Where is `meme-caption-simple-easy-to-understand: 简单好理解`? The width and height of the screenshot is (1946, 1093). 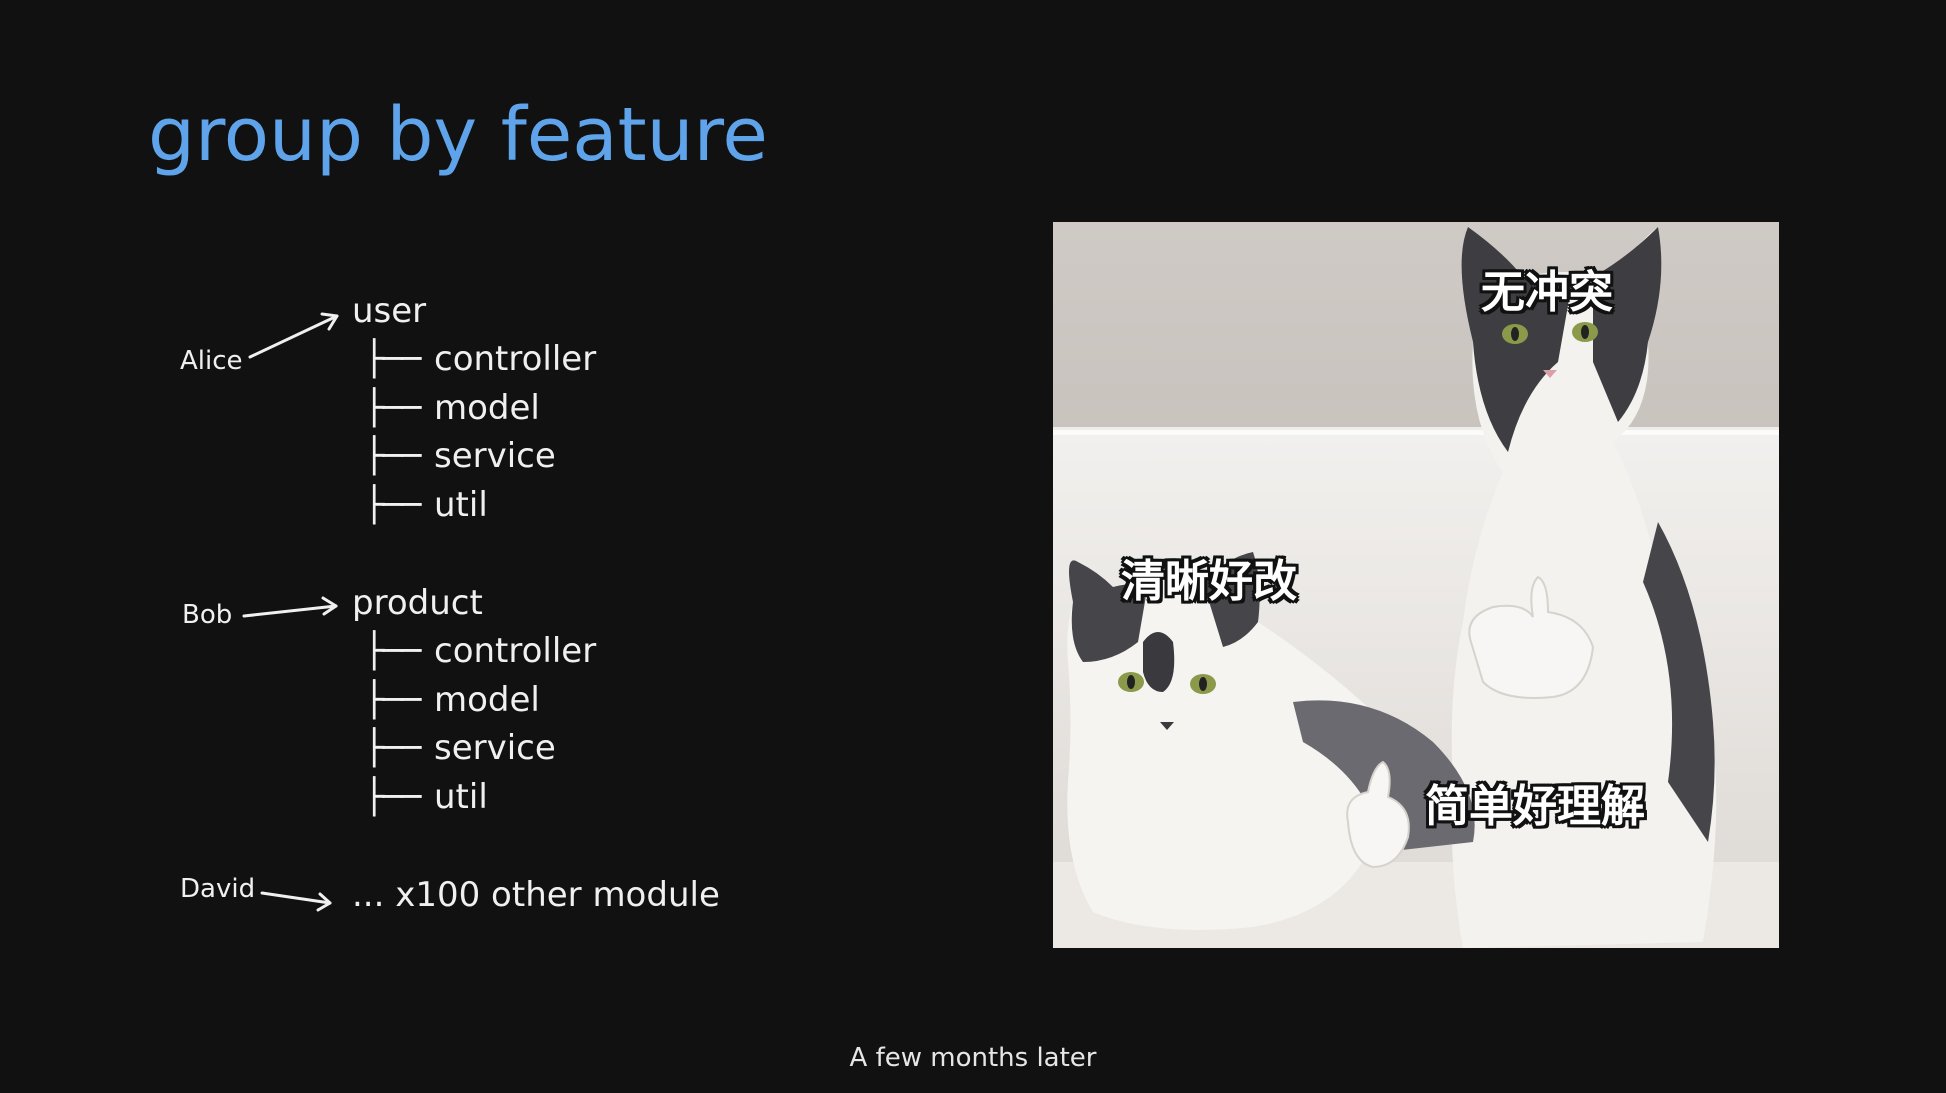 meme-caption-simple-easy-to-understand: 简单好理解 is located at coordinates (1535, 806).